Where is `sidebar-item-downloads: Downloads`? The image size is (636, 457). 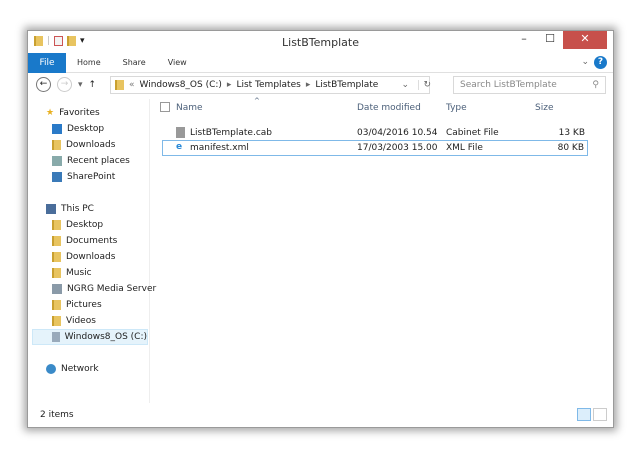
sidebar-item-downloads: Downloads is located at coordinates (83, 145).